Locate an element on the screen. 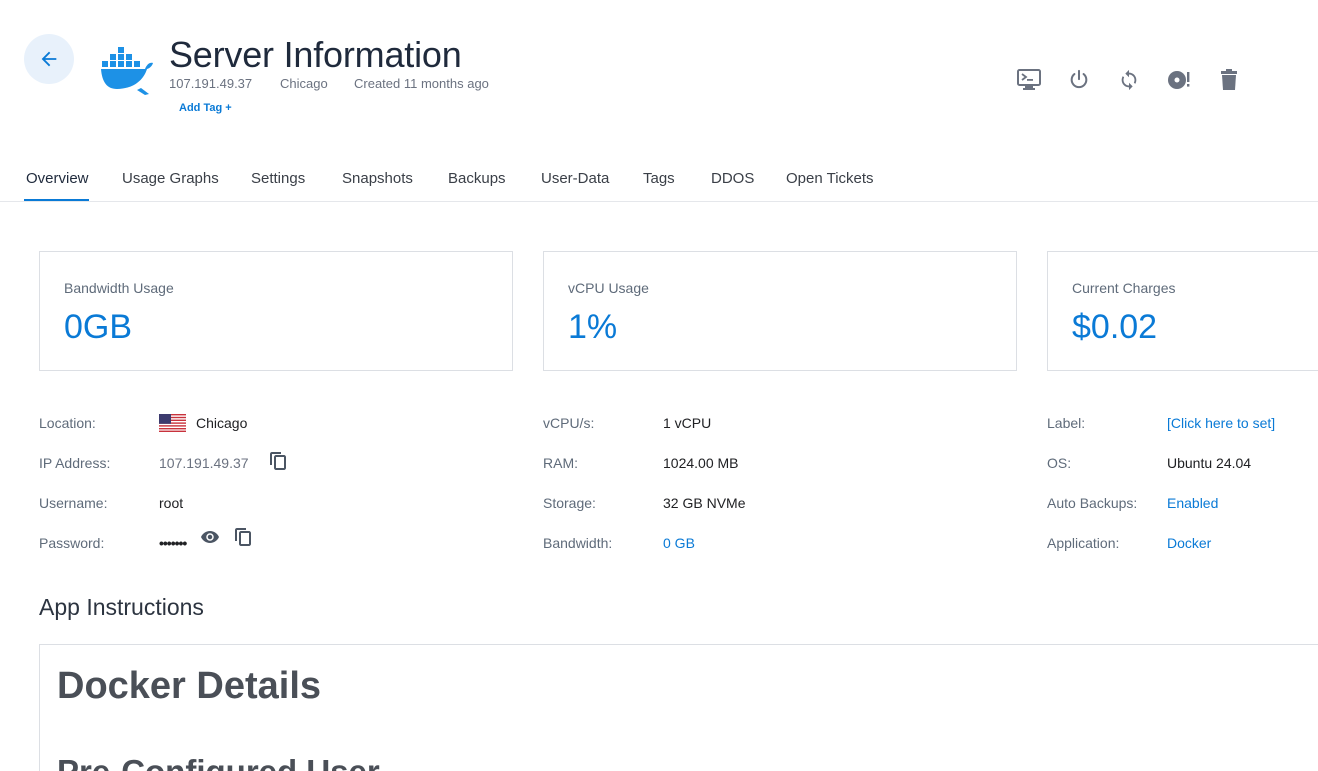 This screenshot has width=1318, height=771. reinstall-button is located at coordinates (1179, 80).